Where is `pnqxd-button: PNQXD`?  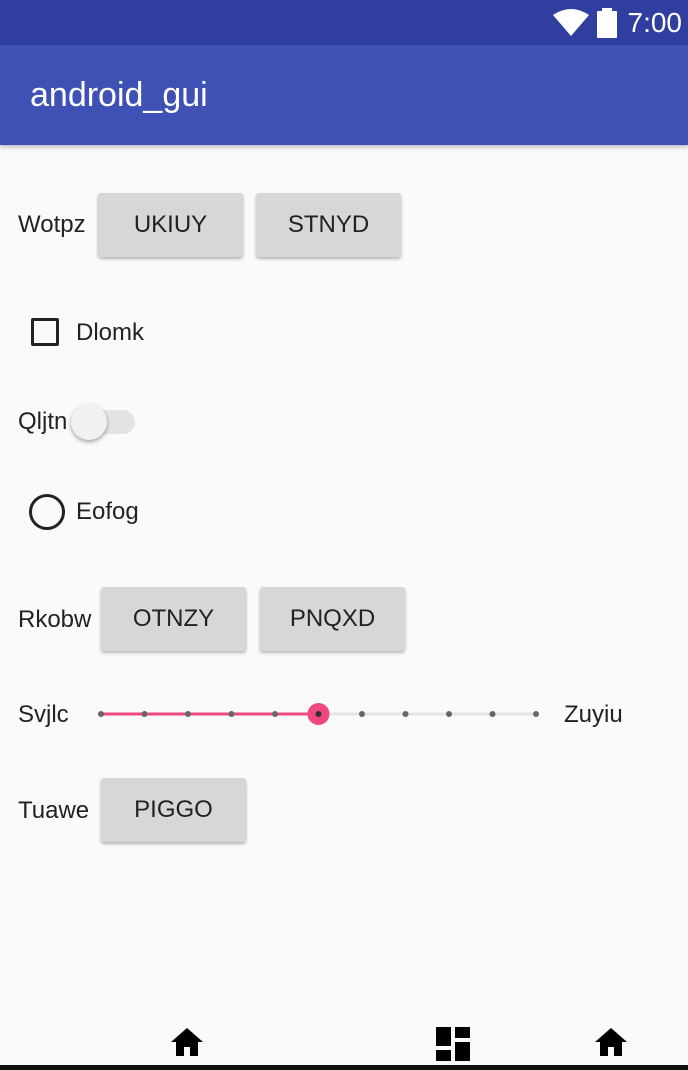
pnqxd-button: PNQXD is located at coordinates (332, 619).